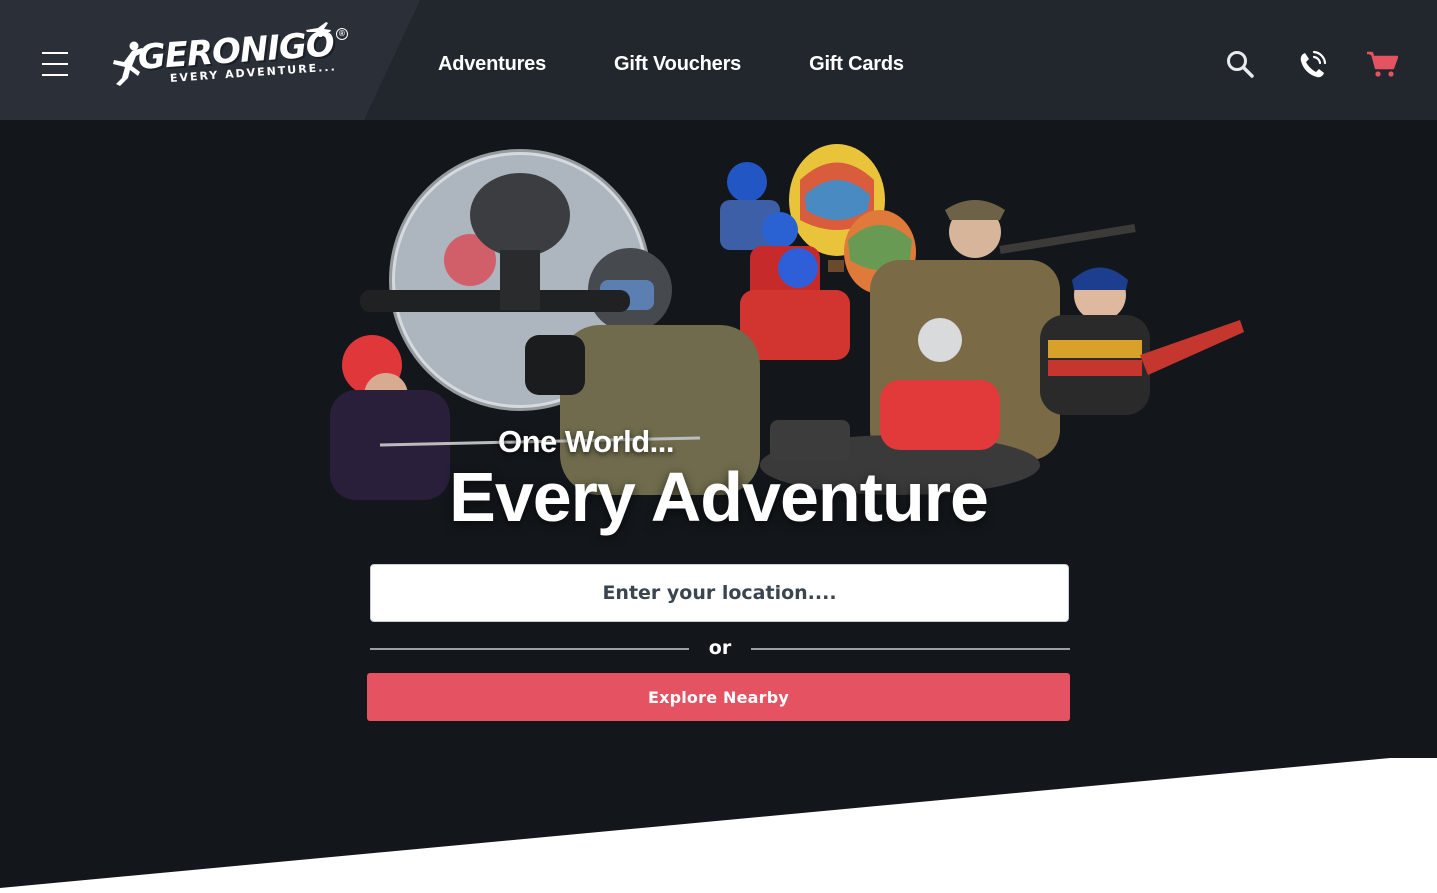 This screenshot has width=1437, height=893. Describe the element at coordinates (342, 34) in the screenshot. I see `registered-mark: ®` at that location.